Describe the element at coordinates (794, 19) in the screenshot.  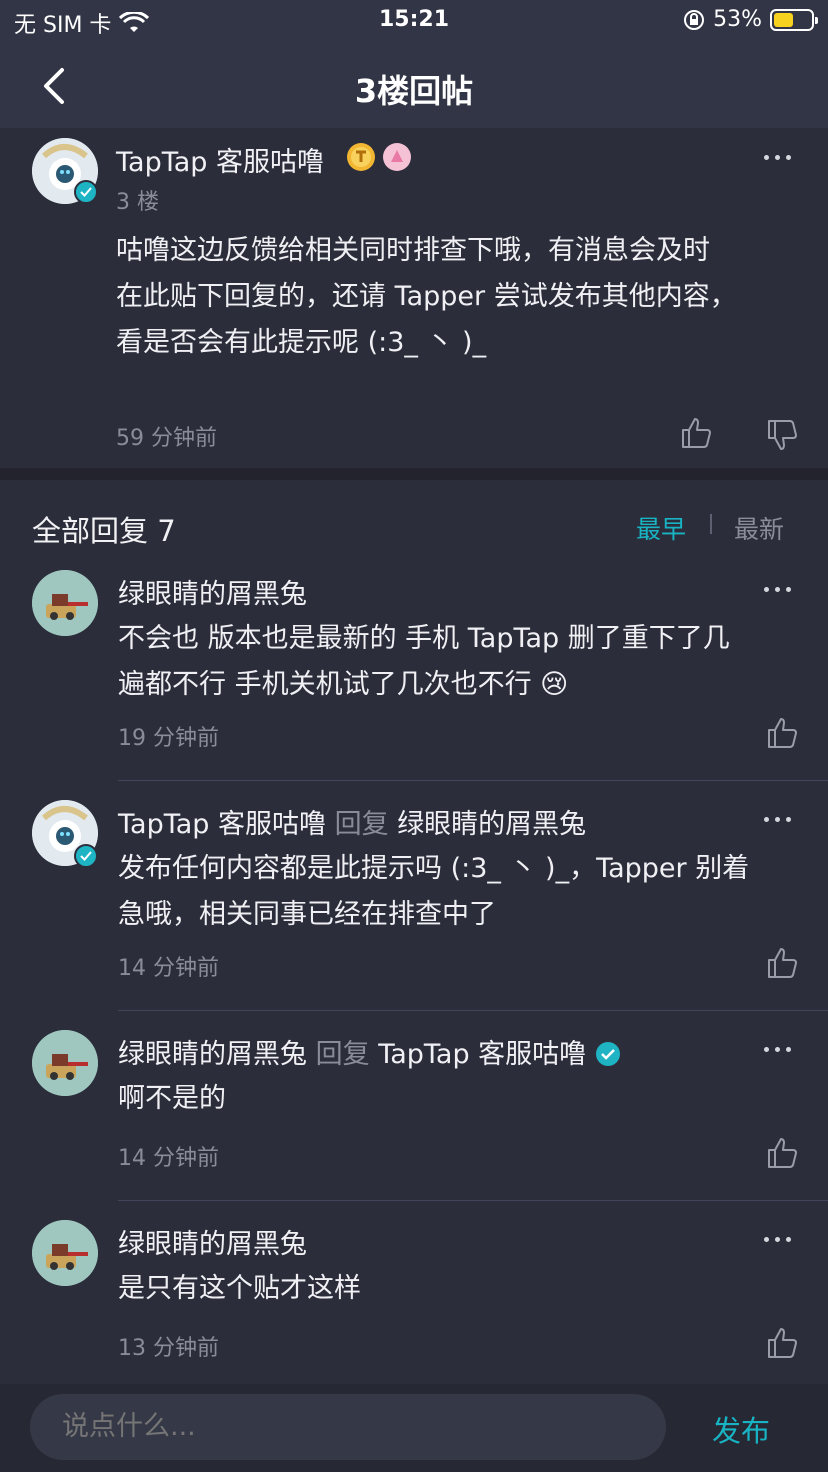
I see `battery-icon` at that location.